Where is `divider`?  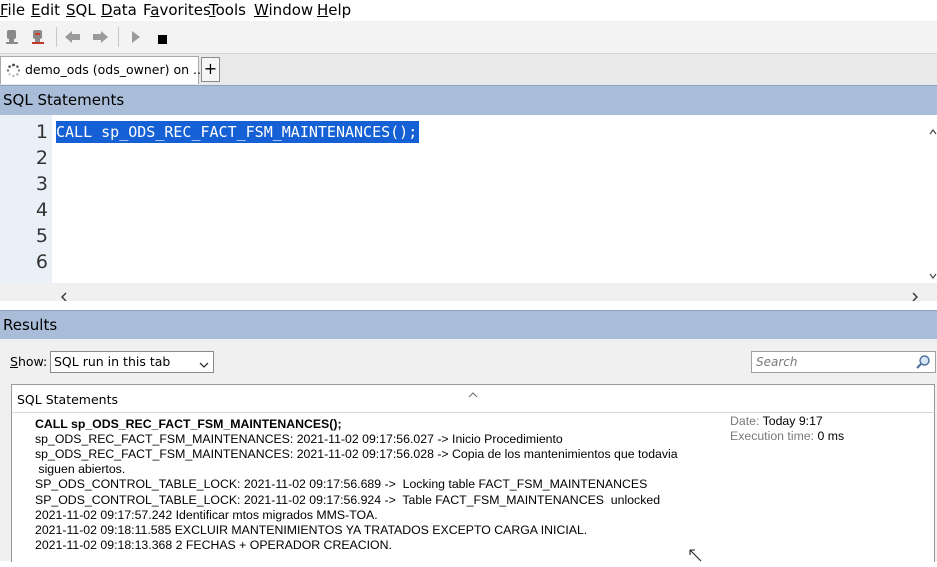
divider is located at coordinates (473, 412).